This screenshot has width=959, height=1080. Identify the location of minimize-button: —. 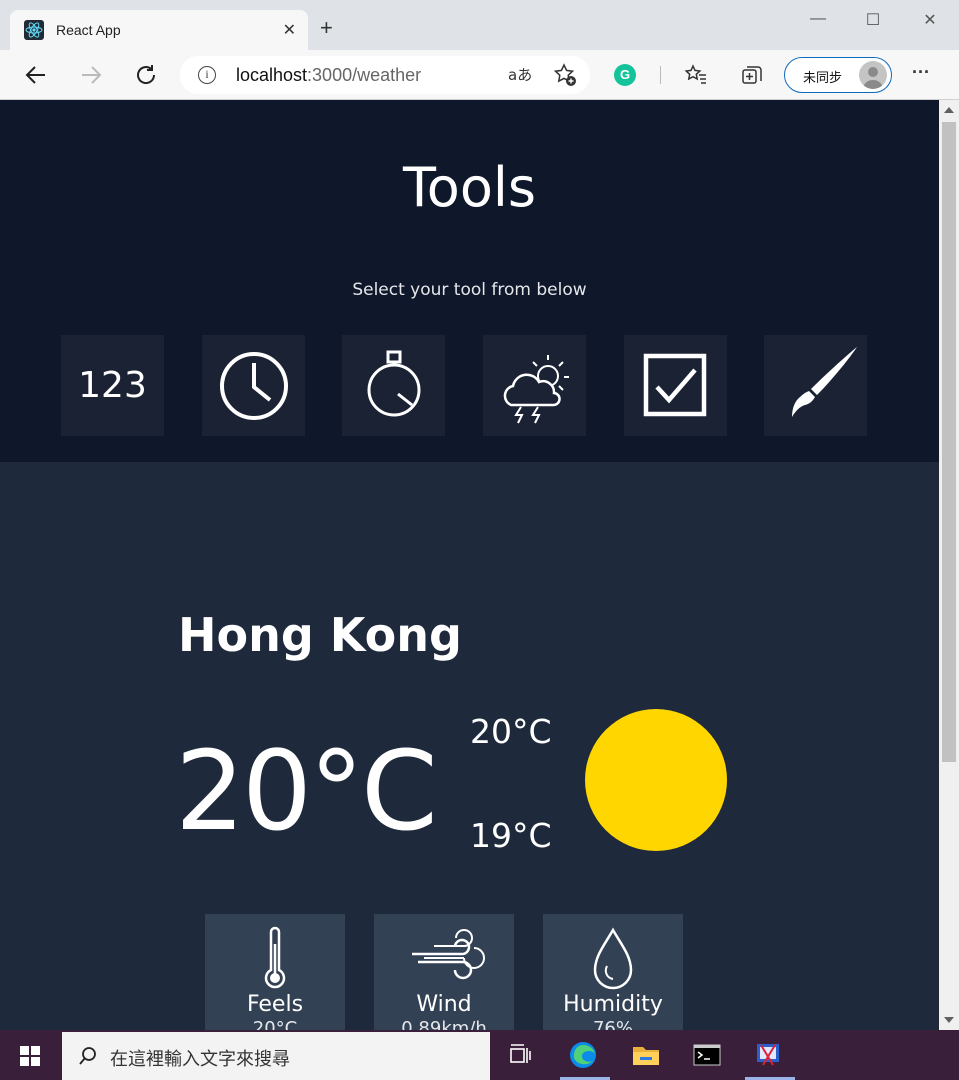
(818, 20).